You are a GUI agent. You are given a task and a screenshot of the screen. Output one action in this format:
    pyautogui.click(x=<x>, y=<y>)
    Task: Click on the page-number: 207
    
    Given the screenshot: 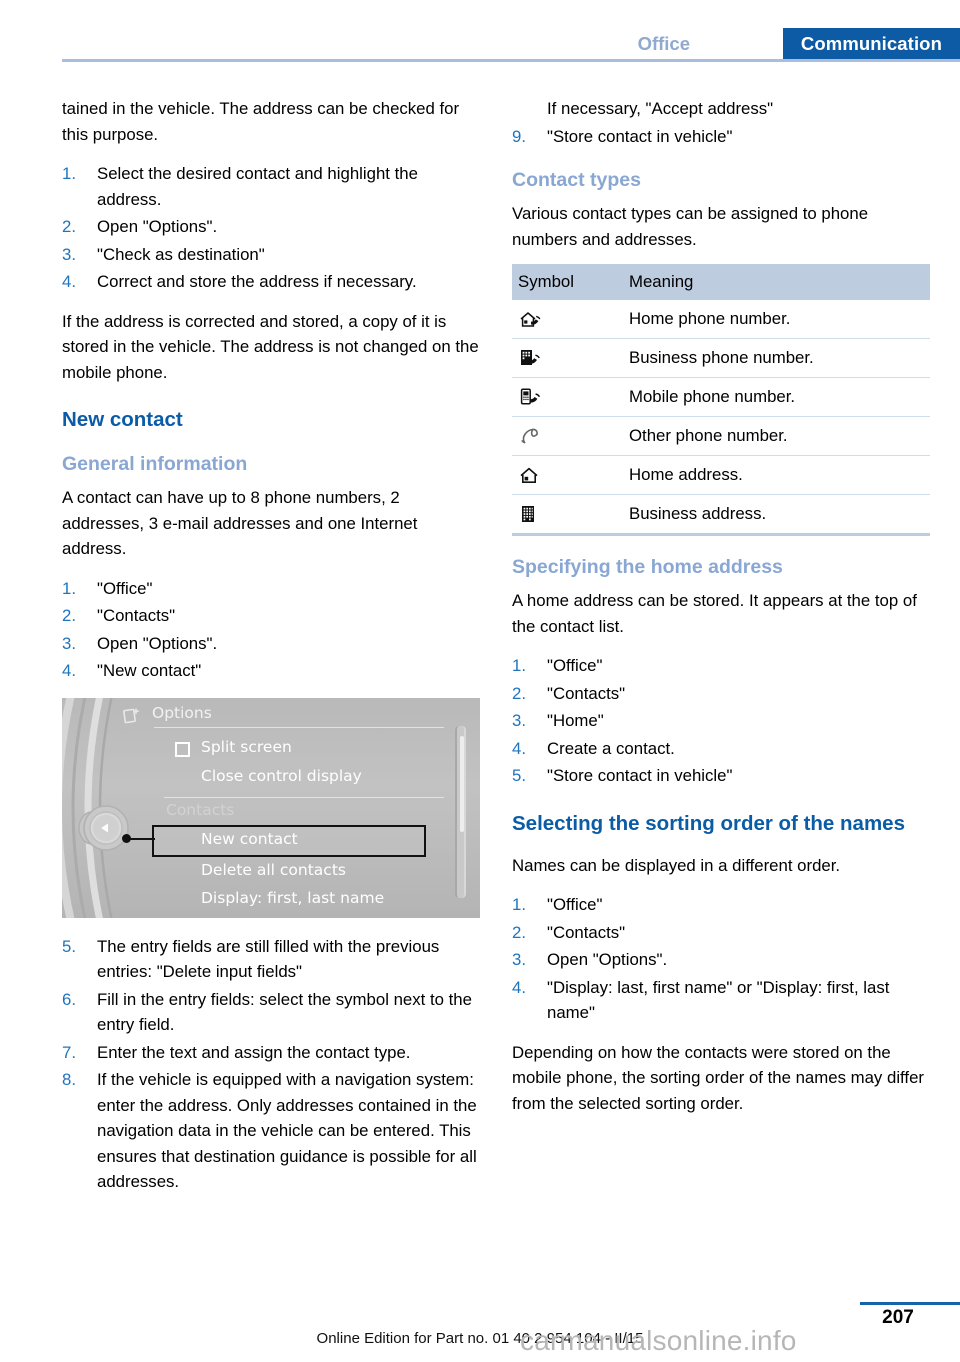 What is the action you would take?
    pyautogui.click(x=898, y=1317)
    